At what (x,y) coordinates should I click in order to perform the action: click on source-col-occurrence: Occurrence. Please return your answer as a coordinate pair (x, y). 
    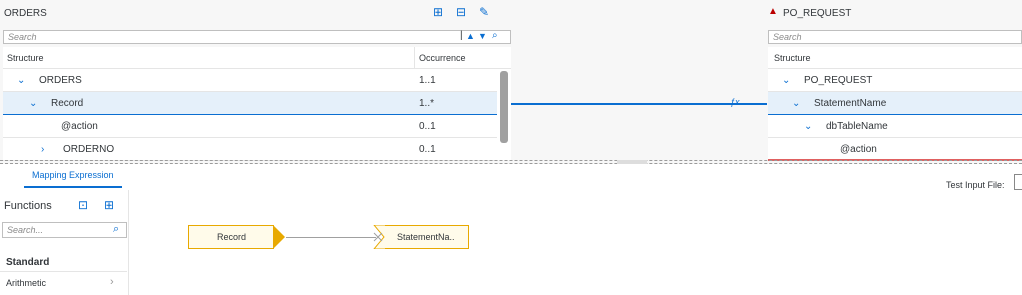
    Looking at the image, I should click on (442, 58).